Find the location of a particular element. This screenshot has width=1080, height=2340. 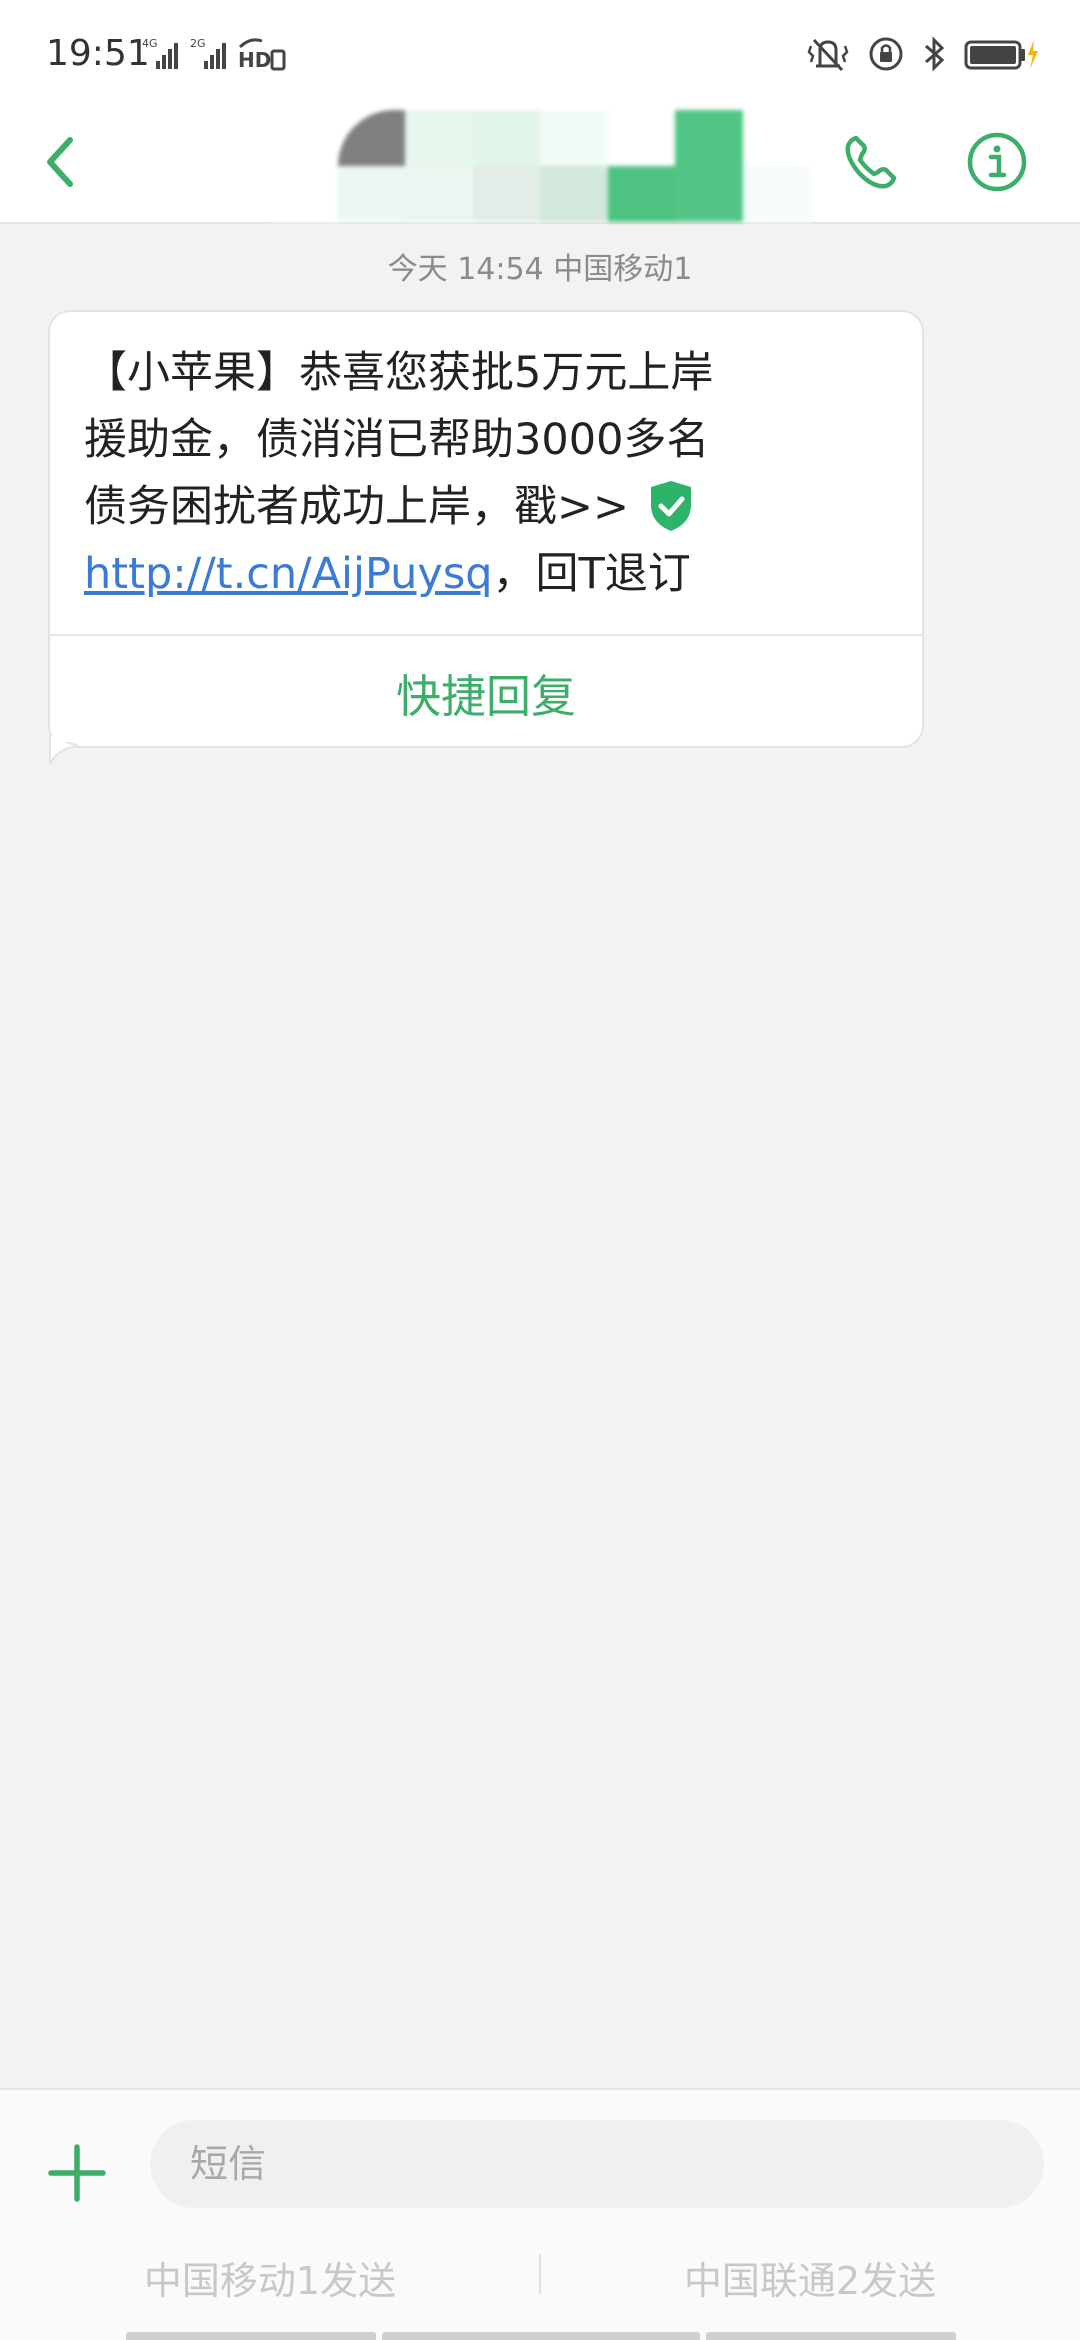

chevron-left-icon is located at coordinates (60, 162).